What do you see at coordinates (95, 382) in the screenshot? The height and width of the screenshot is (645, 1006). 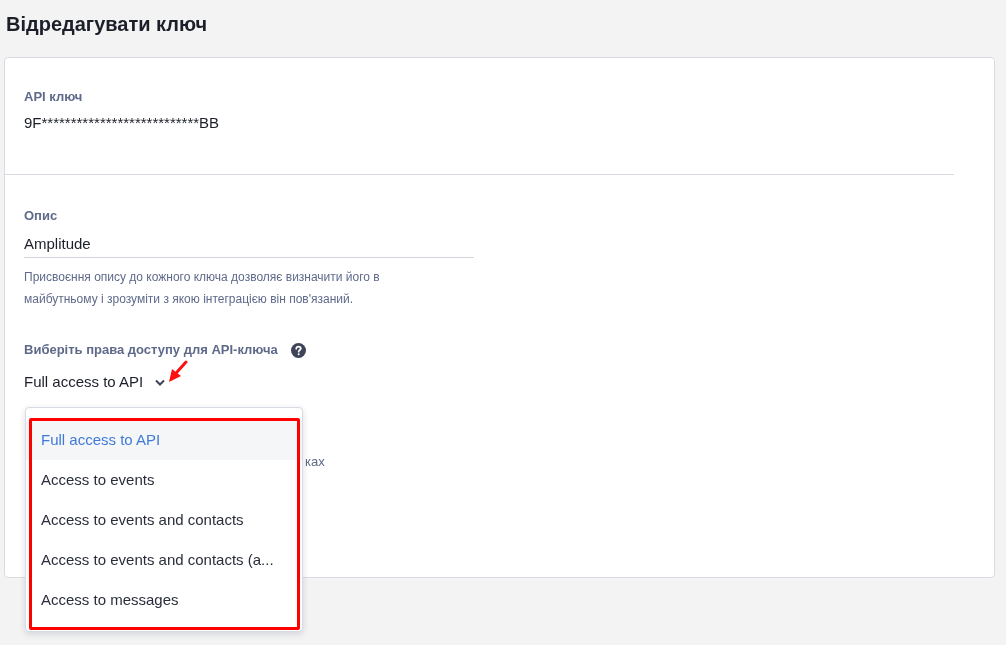 I see `permission-select: Full access to API` at bounding box center [95, 382].